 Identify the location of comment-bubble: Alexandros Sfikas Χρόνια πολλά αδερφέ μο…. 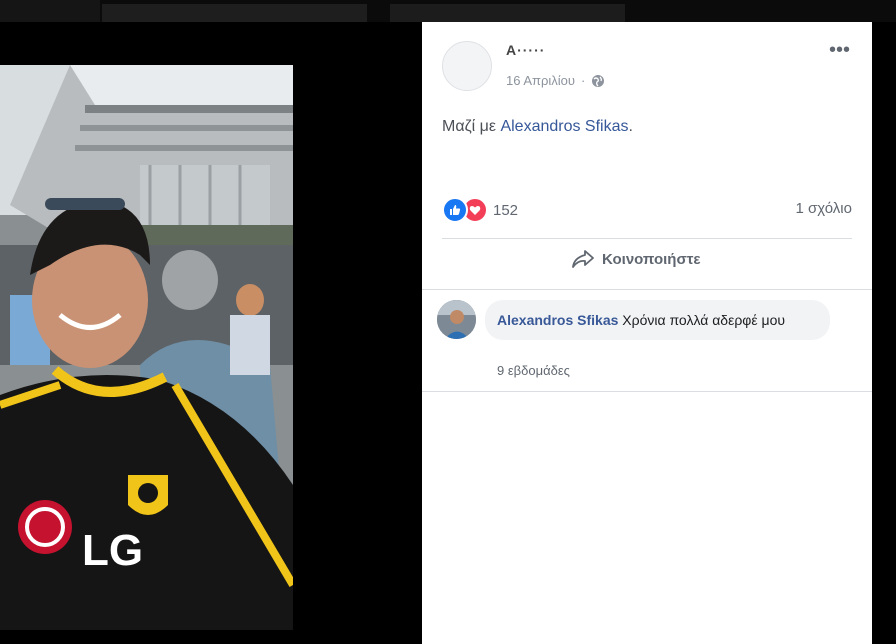
(657, 320).